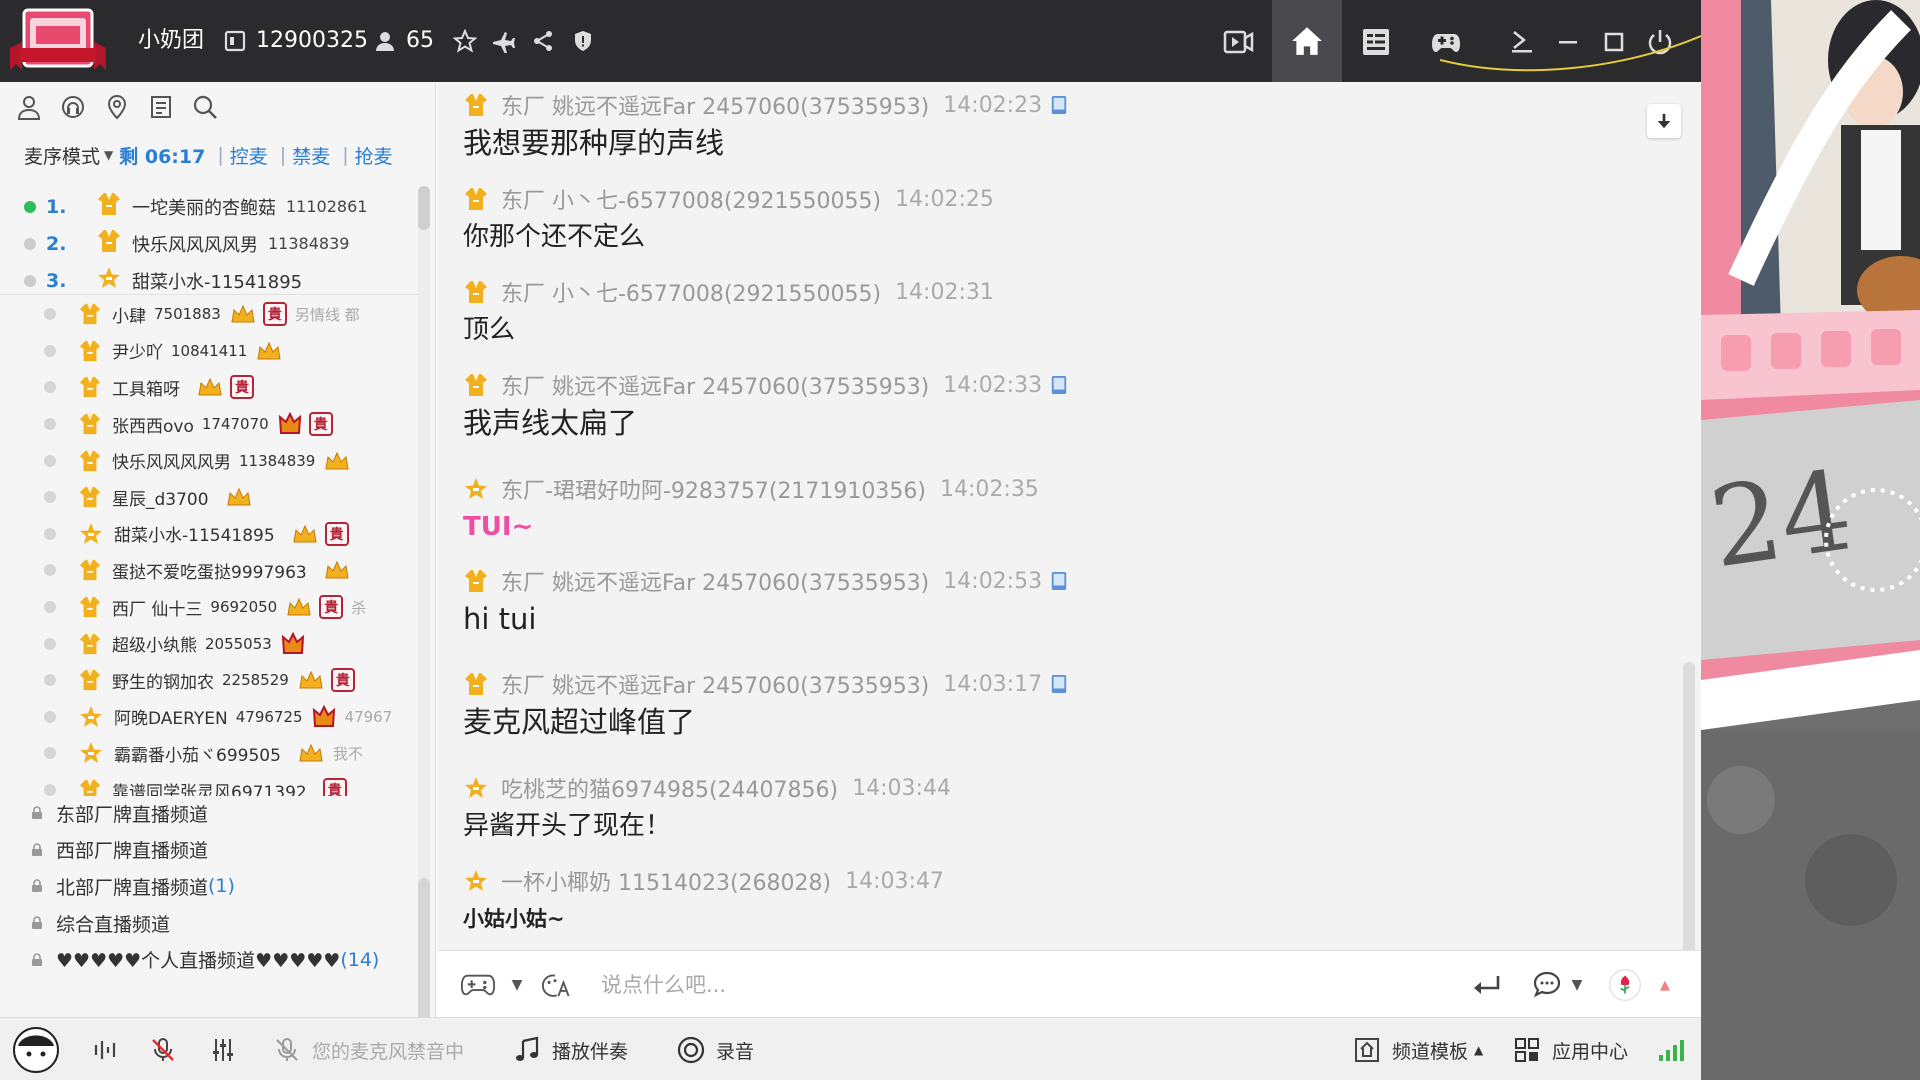  I want to click on notice-icon, so click(161, 107).